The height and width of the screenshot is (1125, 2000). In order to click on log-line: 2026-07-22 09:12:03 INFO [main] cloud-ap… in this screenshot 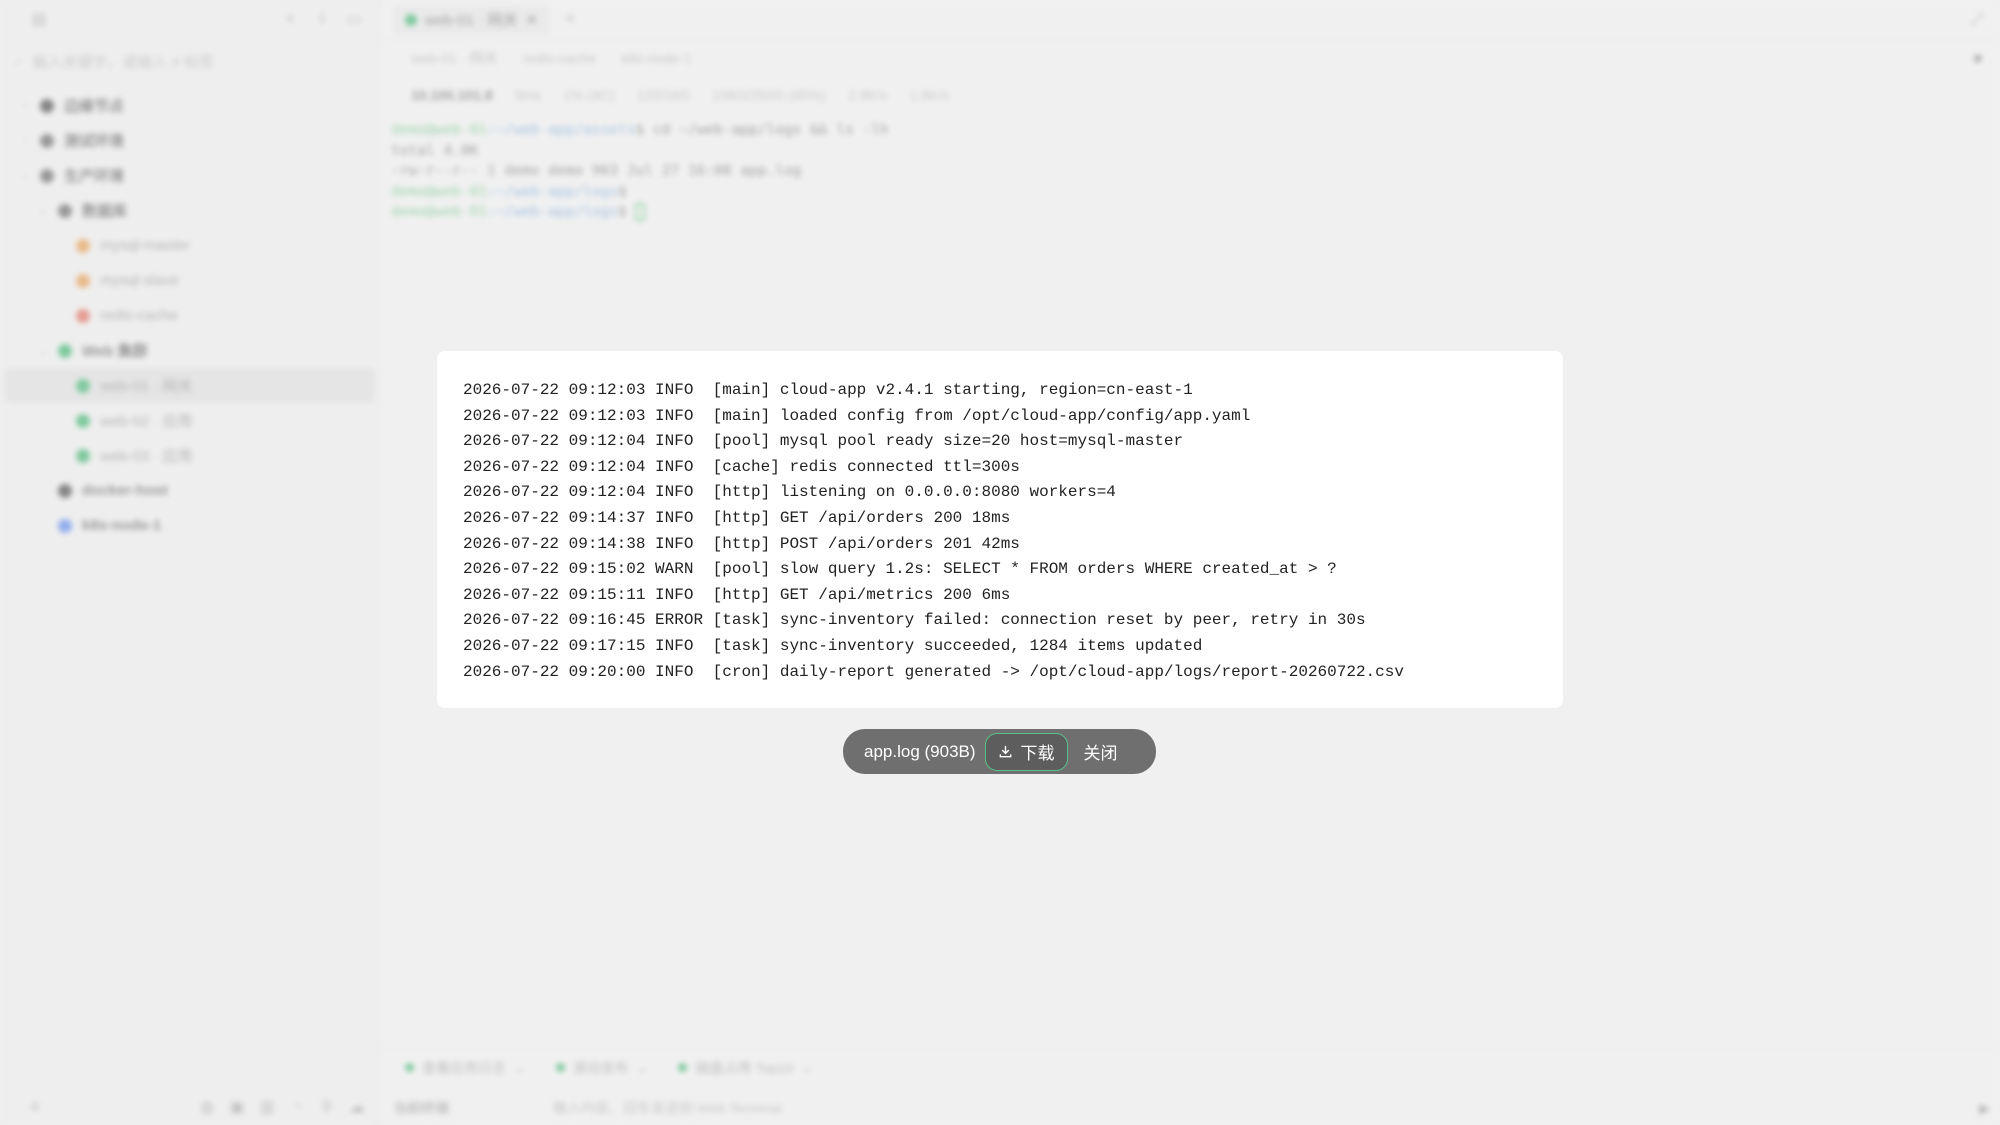, I will do `click(828, 390)`.